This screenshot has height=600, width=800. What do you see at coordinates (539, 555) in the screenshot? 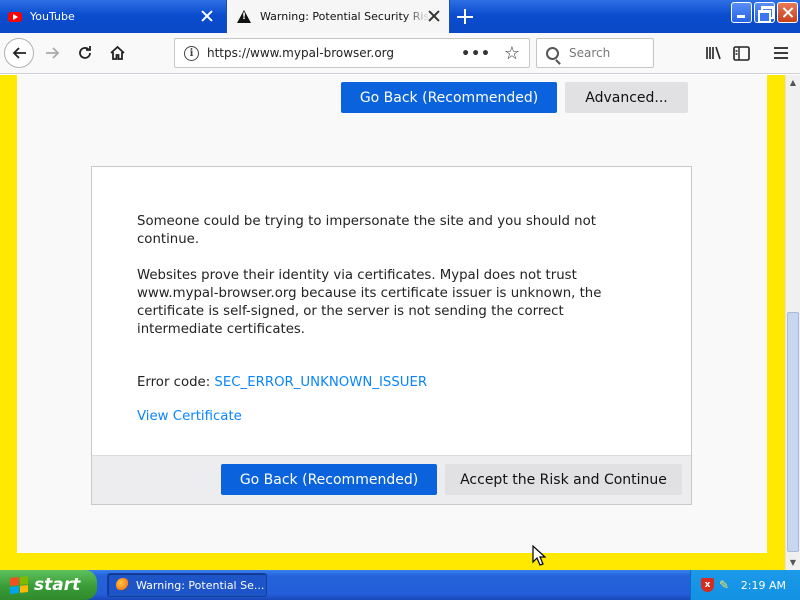
I see `mouse-cursor-icon` at bounding box center [539, 555].